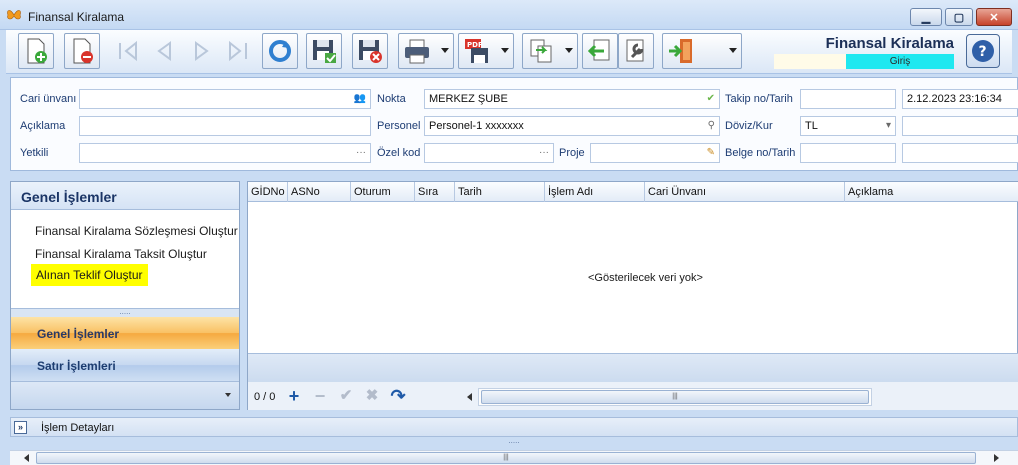 This screenshot has width=1018, height=465. What do you see at coordinates (500, 192) in the screenshot?
I see `column-header: Tarih` at bounding box center [500, 192].